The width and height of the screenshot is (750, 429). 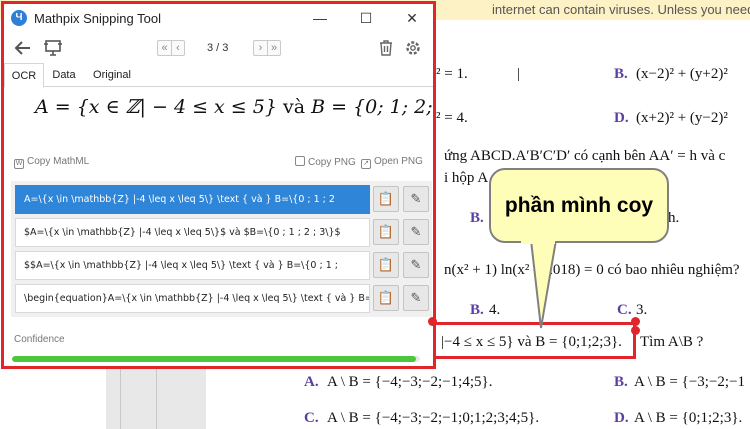 What do you see at coordinates (64, 75) in the screenshot?
I see `tab-data: Data` at bounding box center [64, 75].